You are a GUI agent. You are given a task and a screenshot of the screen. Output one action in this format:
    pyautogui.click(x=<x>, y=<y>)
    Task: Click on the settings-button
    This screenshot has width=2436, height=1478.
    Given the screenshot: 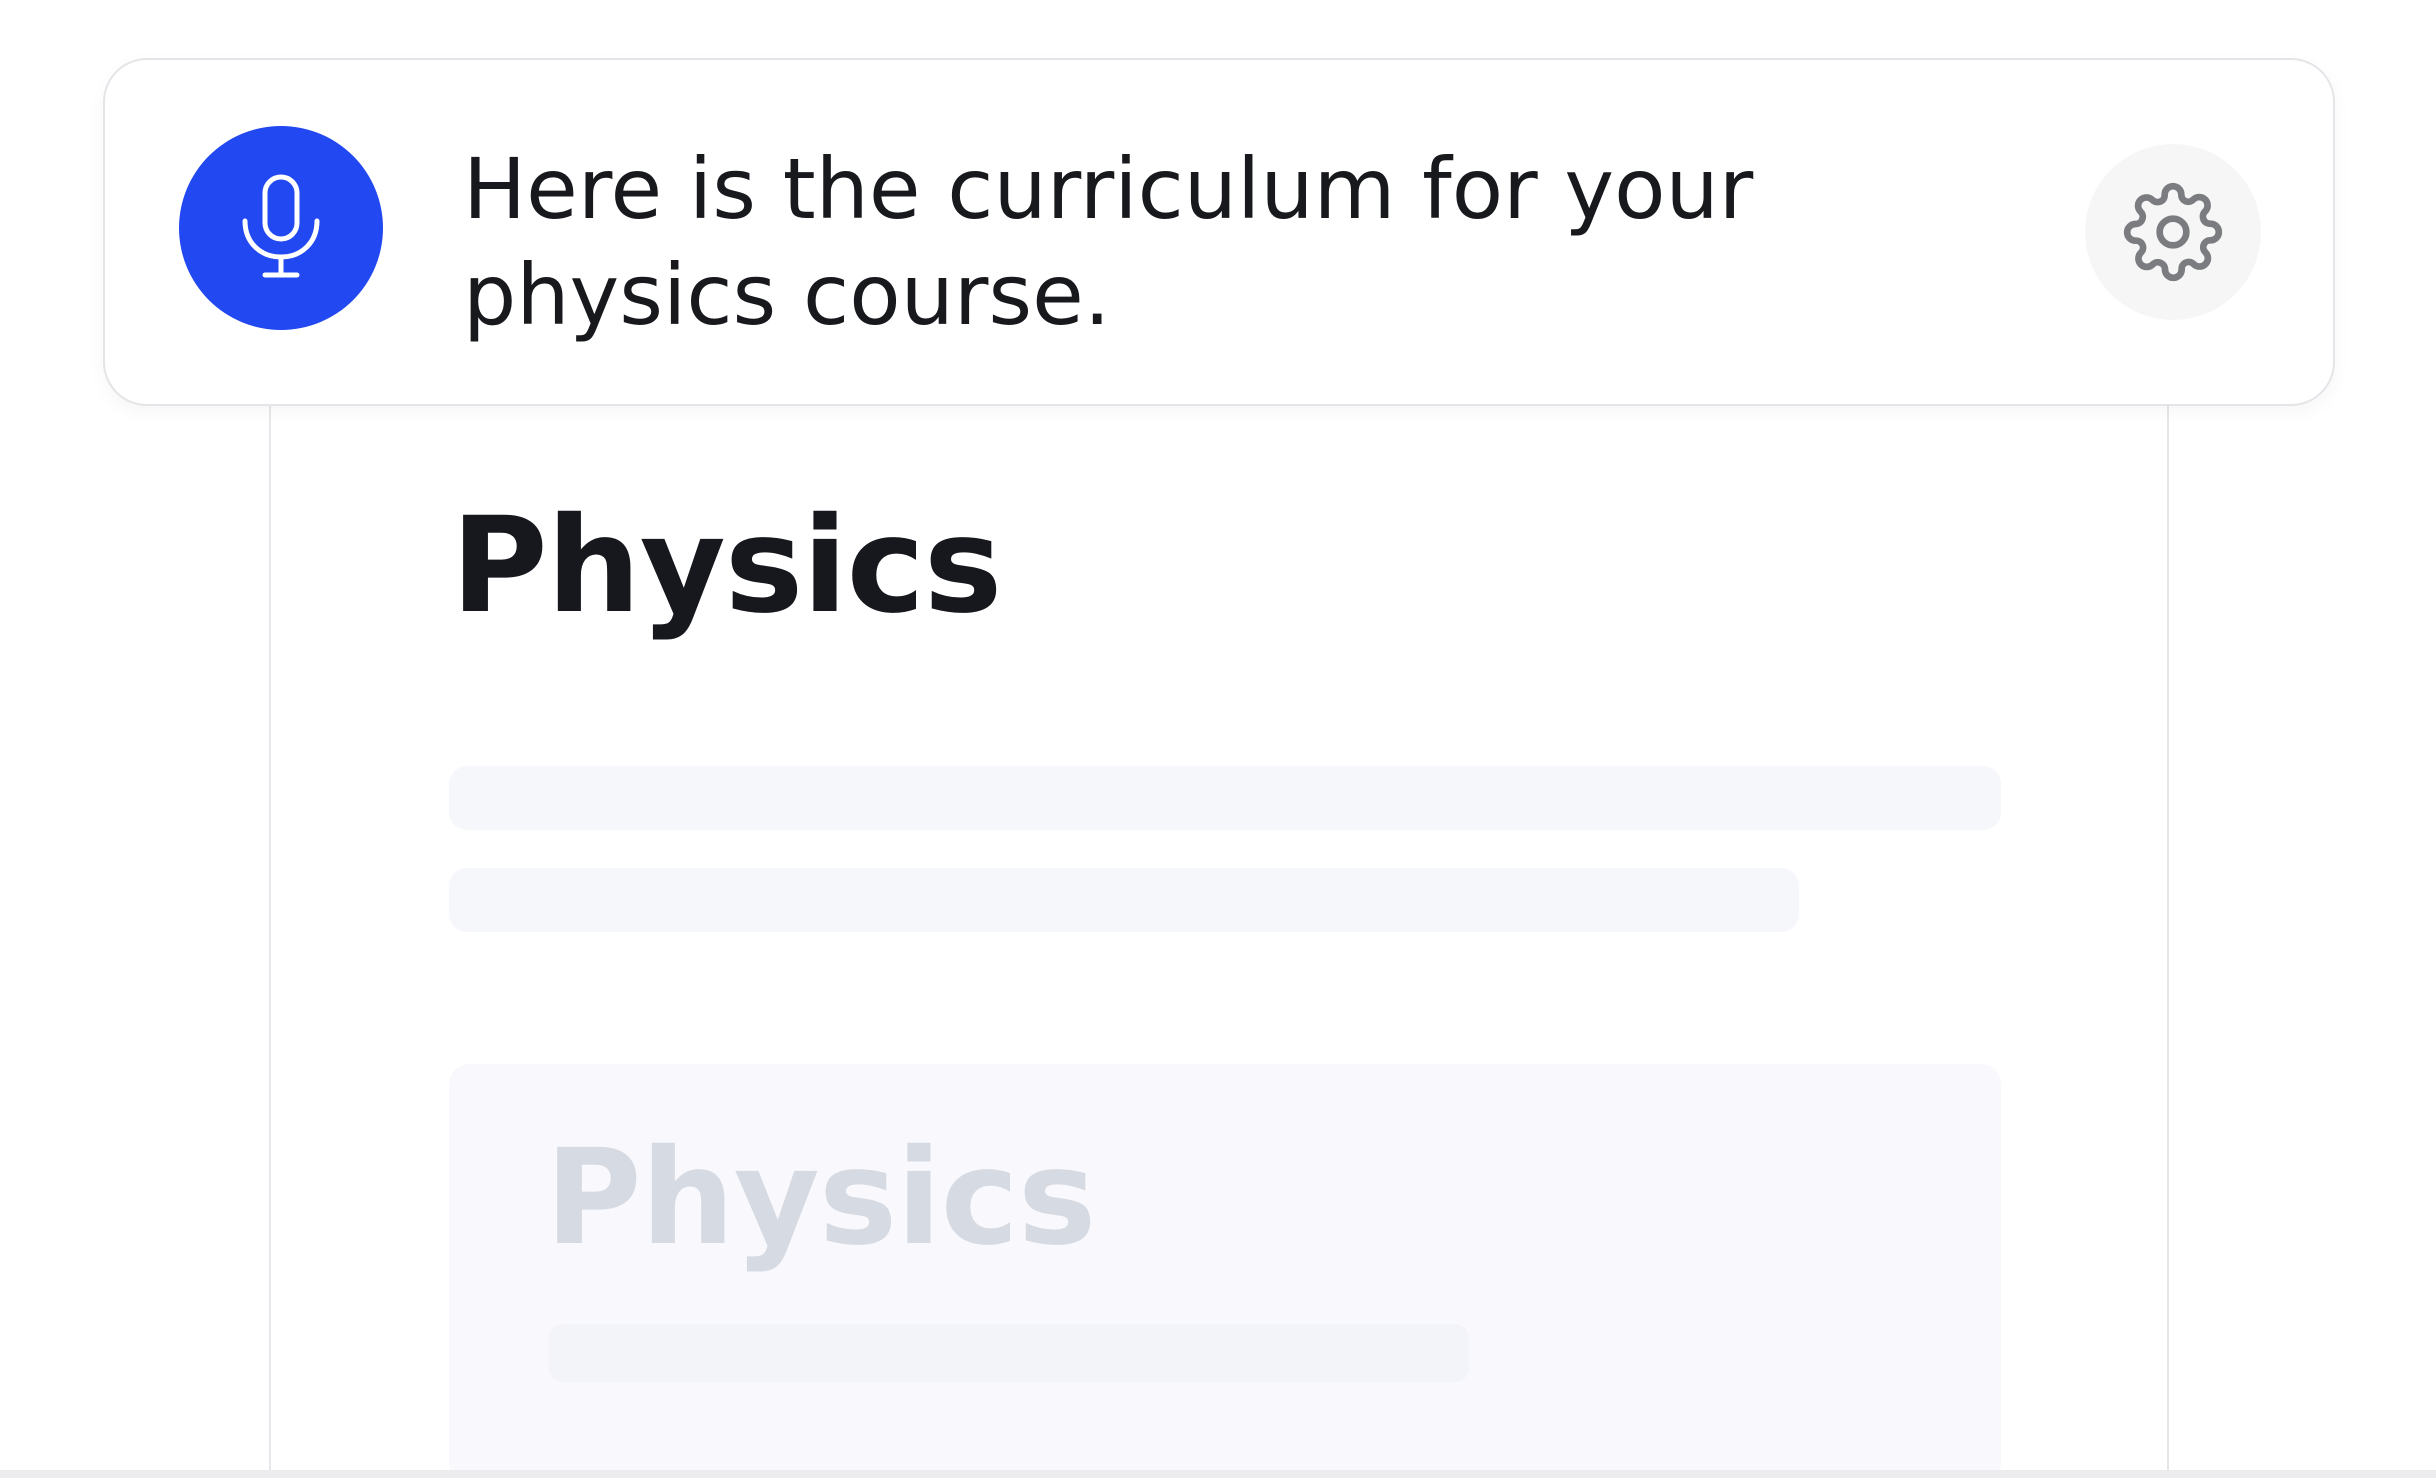 What is the action you would take?
    pyautogui.click(x=2173, y=232)
    